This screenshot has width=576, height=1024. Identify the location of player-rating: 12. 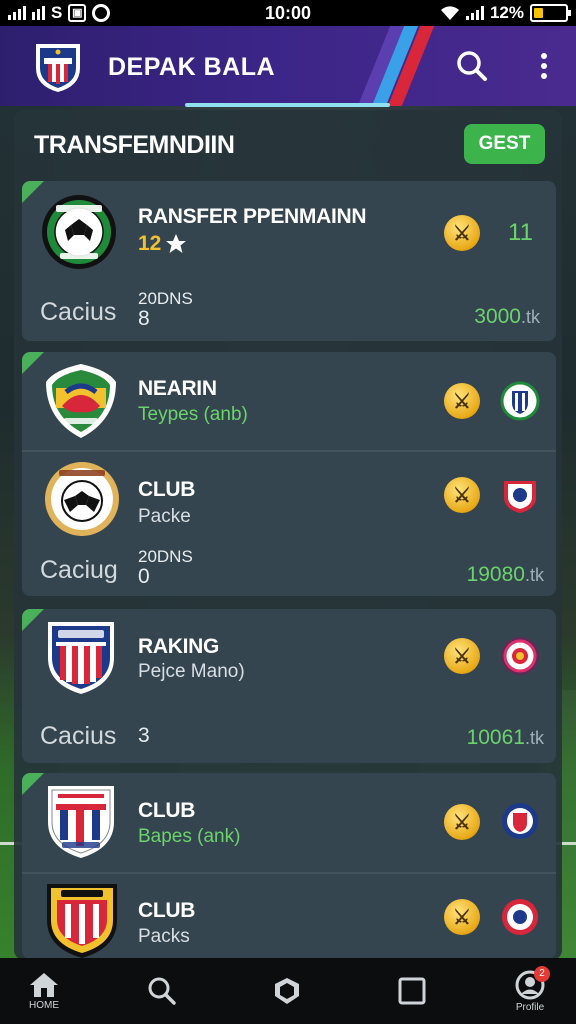
(162, 244).